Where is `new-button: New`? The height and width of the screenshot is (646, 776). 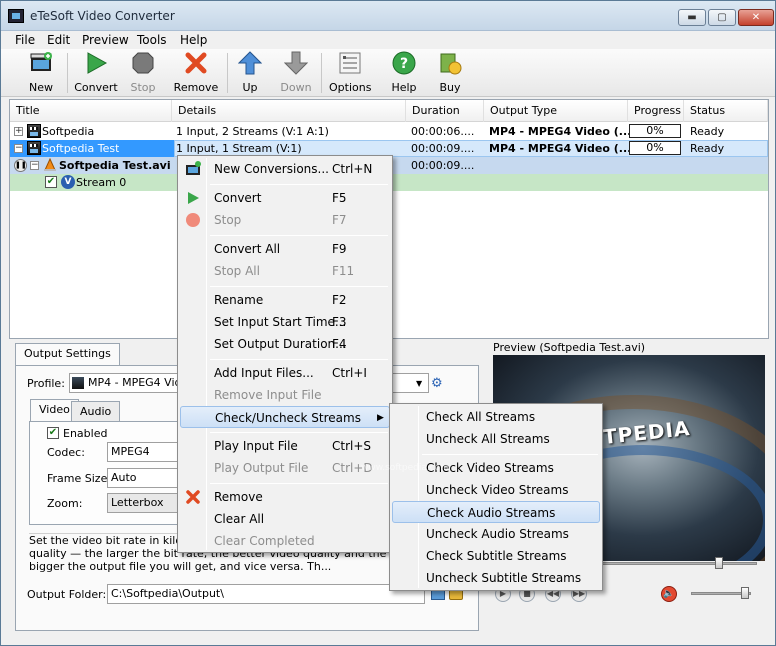 new-button: New is located at coordinates (41, 73).